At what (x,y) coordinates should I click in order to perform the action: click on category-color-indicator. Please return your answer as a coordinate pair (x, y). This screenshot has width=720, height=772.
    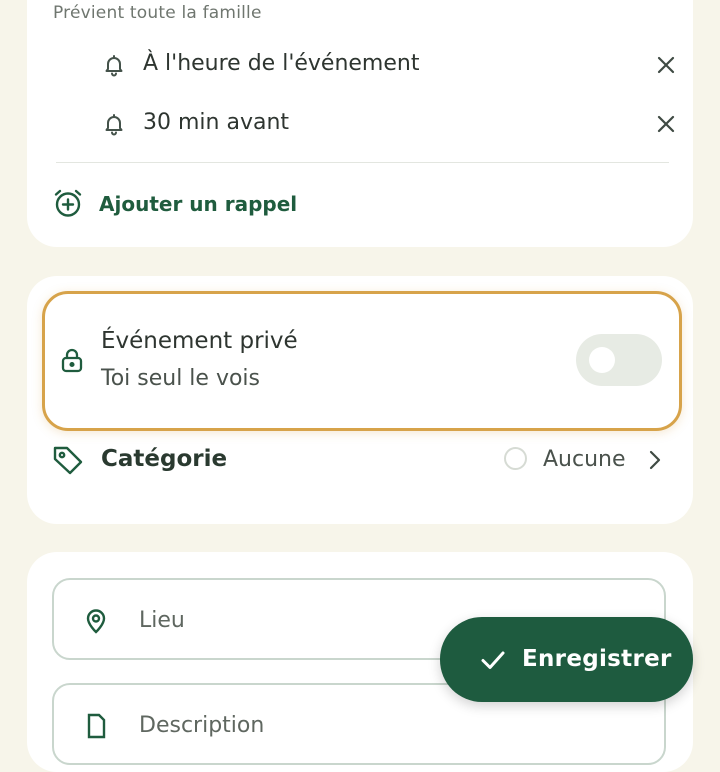
    Looking at the image, I should click on (515, 458).